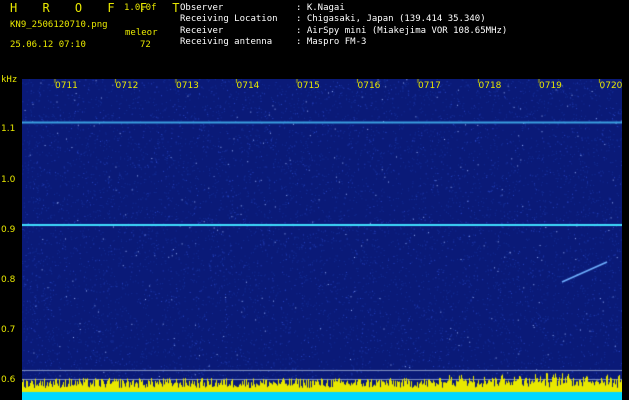  What do you see at coordinates (226, 42) in the screenshot?
I see `info-key-antenna: Receiving antenna` at bounding box center [226, 42].